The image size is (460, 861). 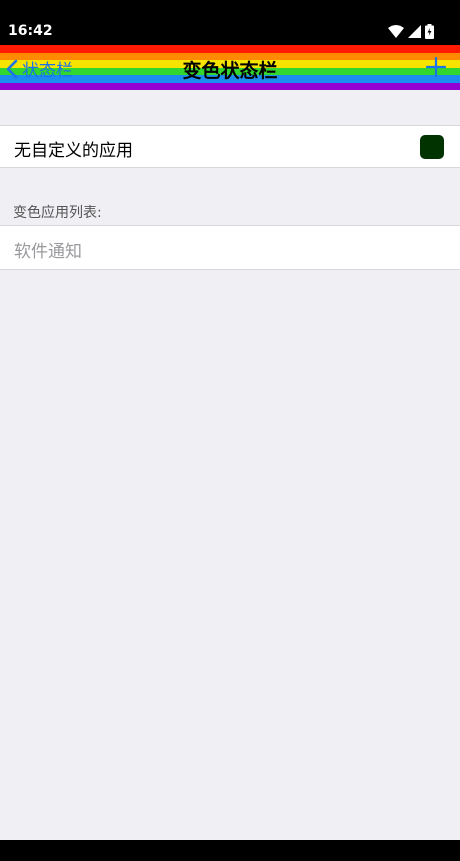 What do you see at coordinates (48, 252) in the screenshot?
I see `app-list-placeholder: 软件通知` at bounding box center [48, 252].